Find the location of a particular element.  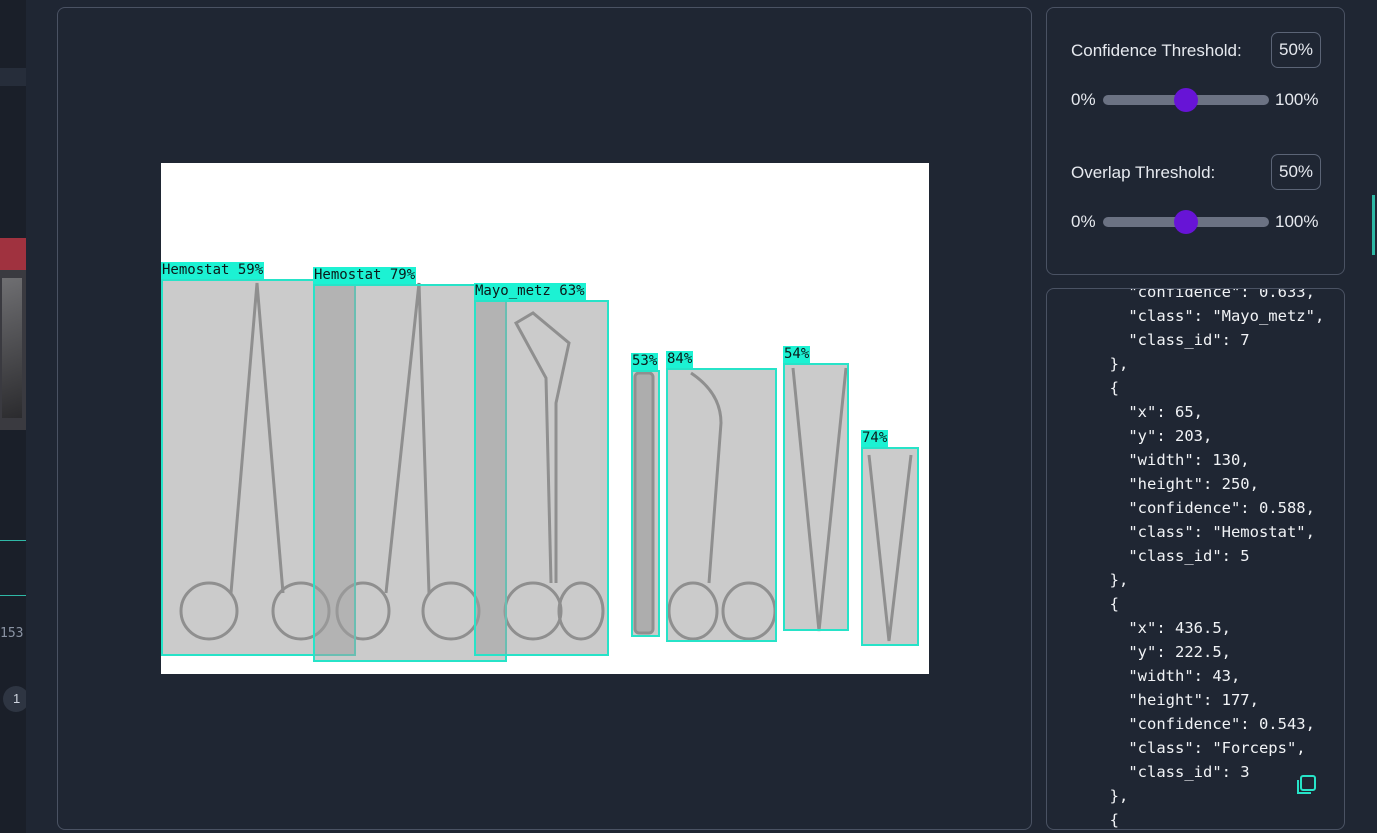

detection-label: 54% is located at coordinates (797, 354).